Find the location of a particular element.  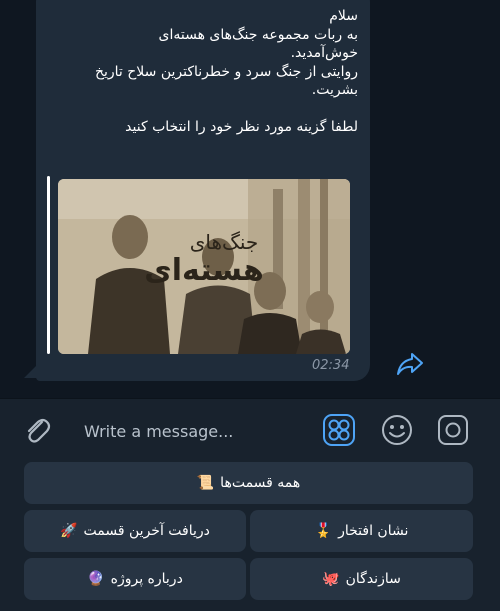

preview-title-small: جنگ‌های is located at coordinates (224, 242).